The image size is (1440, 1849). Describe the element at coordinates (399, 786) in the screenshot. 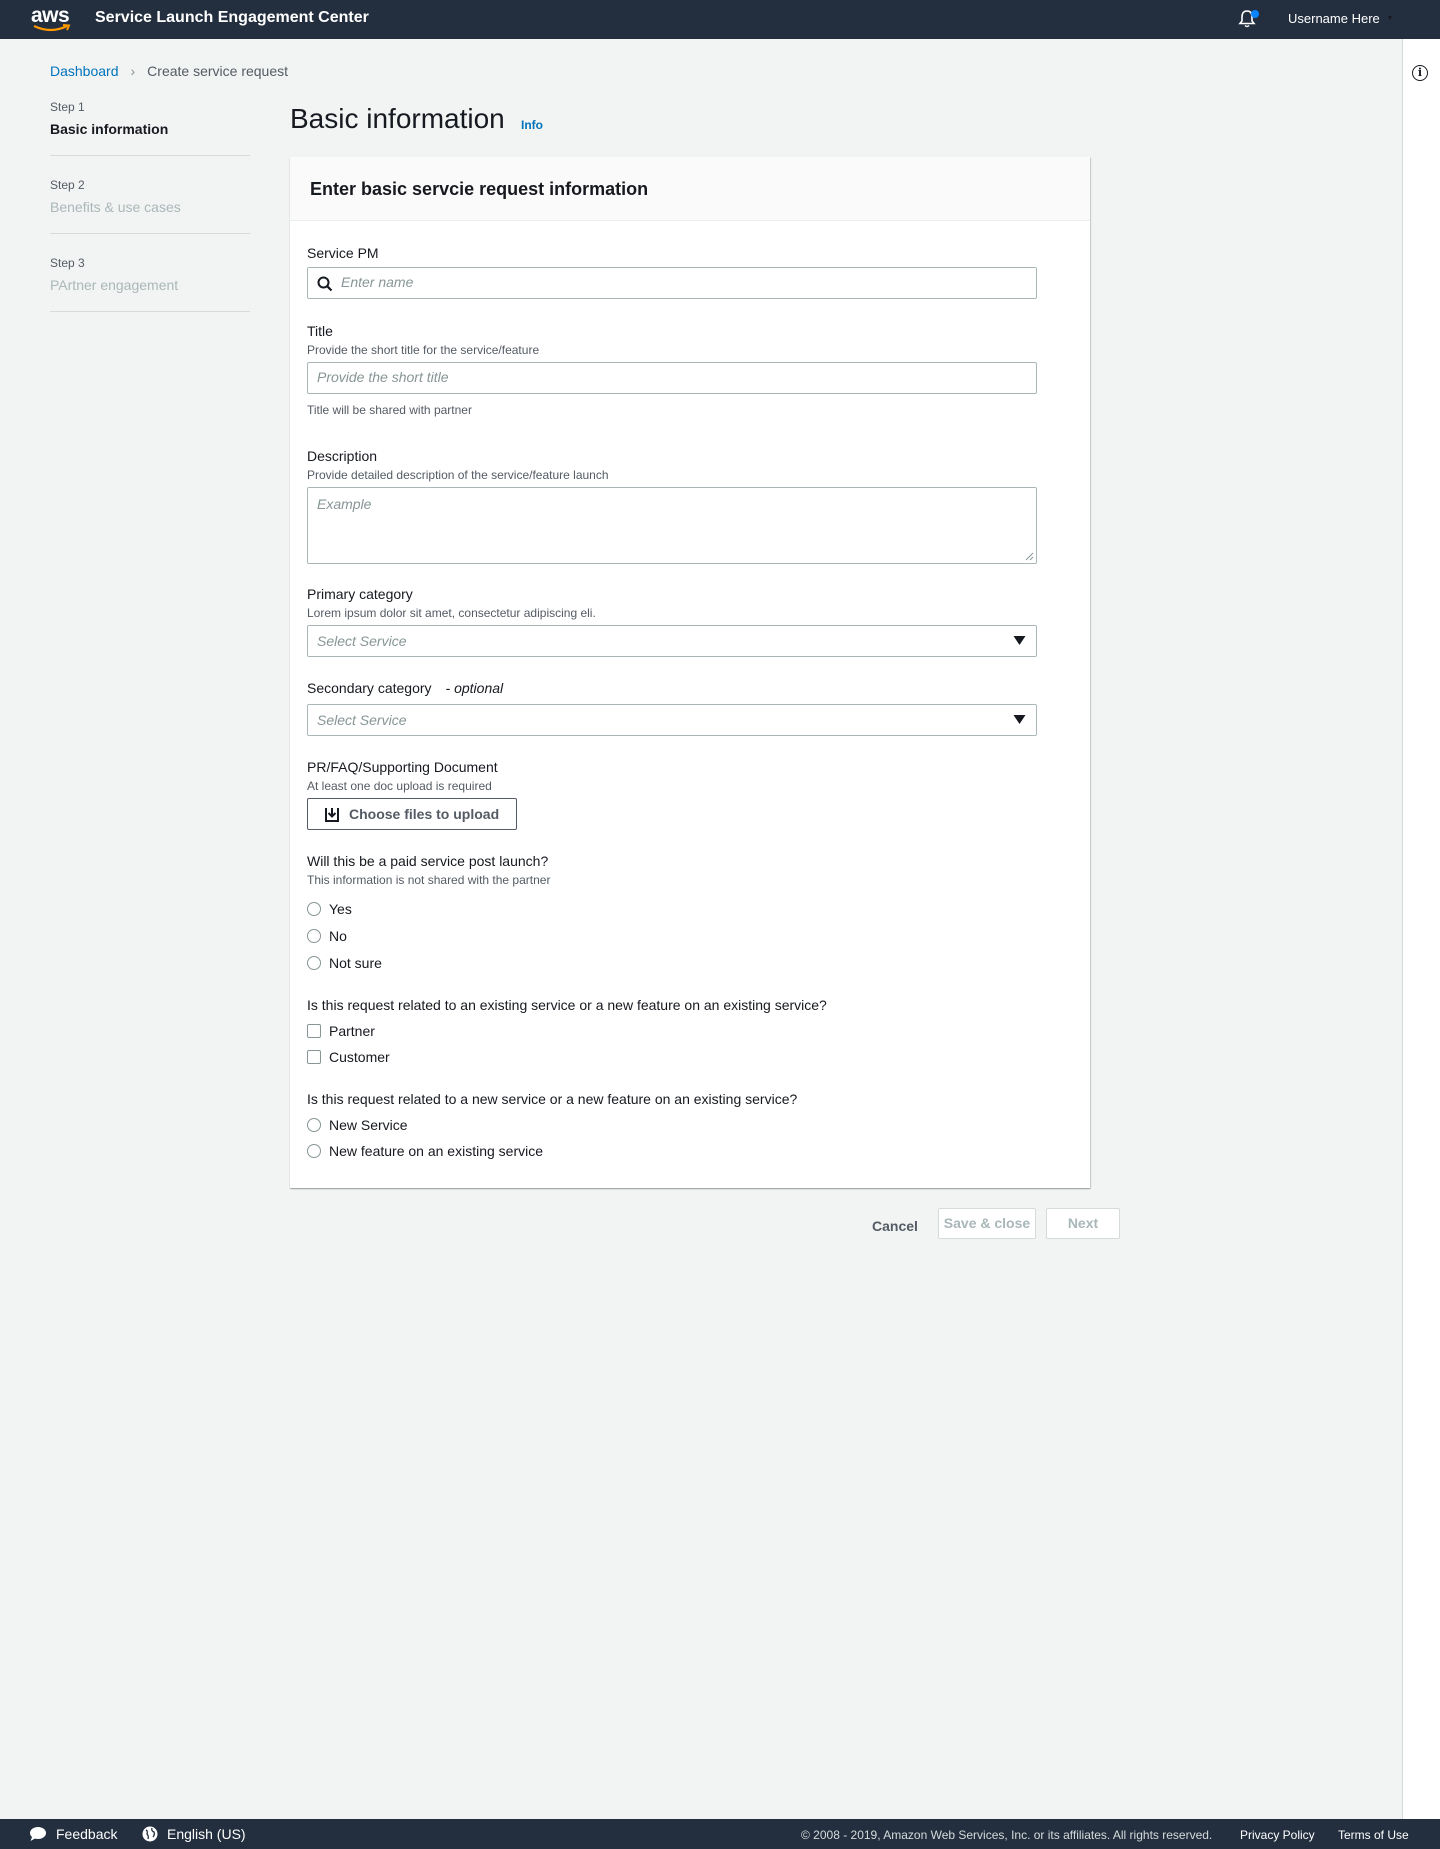

I see `document-description: At least one doc upload is required` at that location.